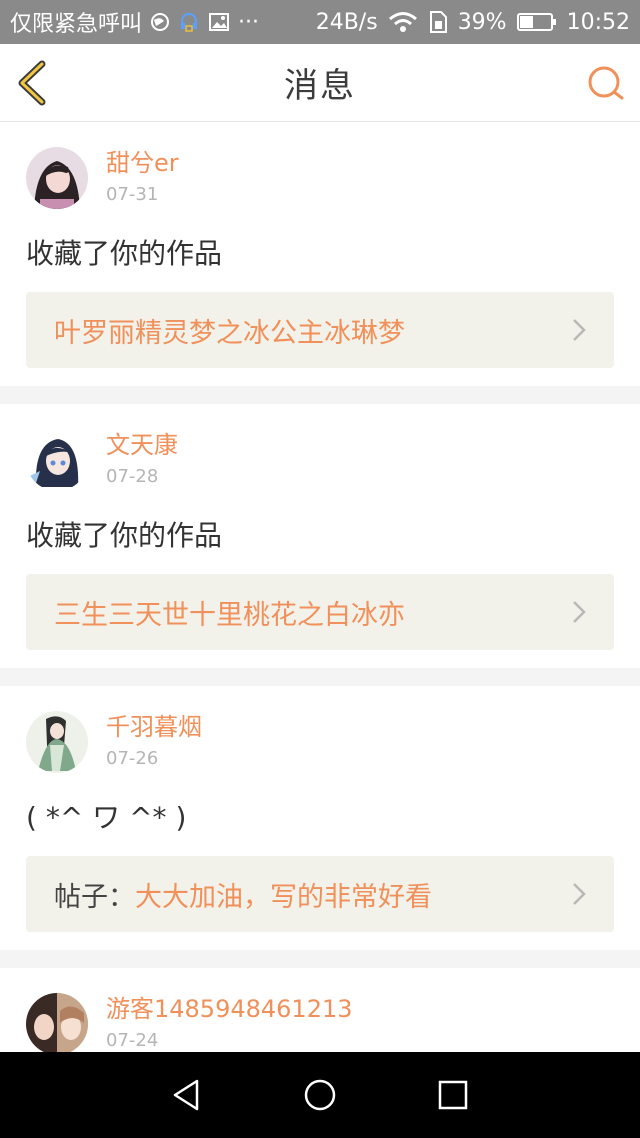  I want to click on message-header: 游客1485948461213 07-24, so click(320, 1022).